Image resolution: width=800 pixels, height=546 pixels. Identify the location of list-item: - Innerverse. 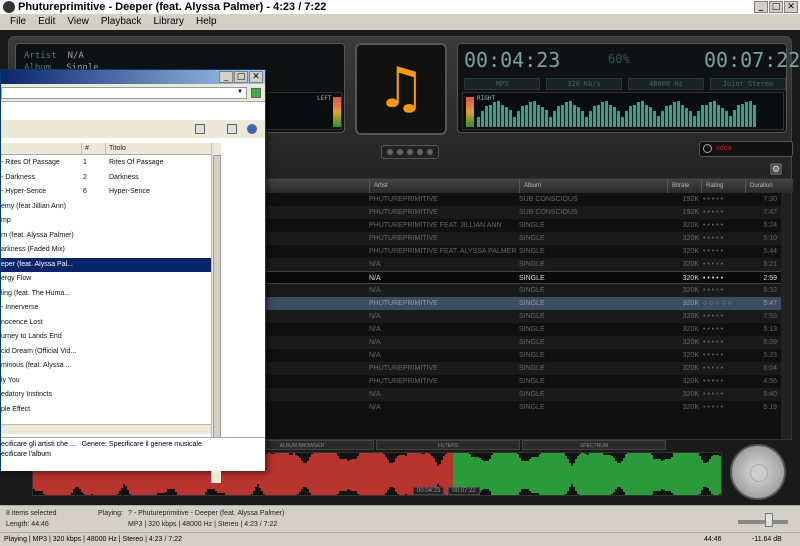
(106, 308).